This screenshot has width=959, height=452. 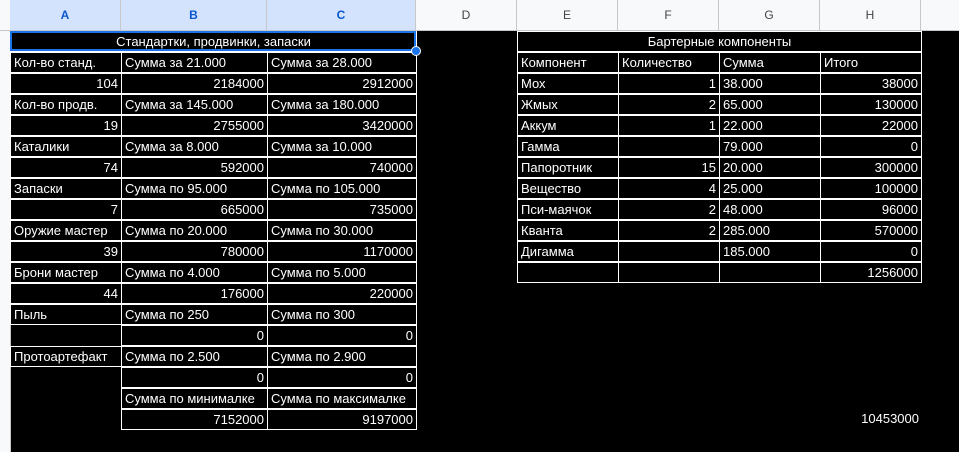 What do you see at coordinates (65, 15) in the screenshot?
I see `column-header-a: A` at bounding box center [65, 15].